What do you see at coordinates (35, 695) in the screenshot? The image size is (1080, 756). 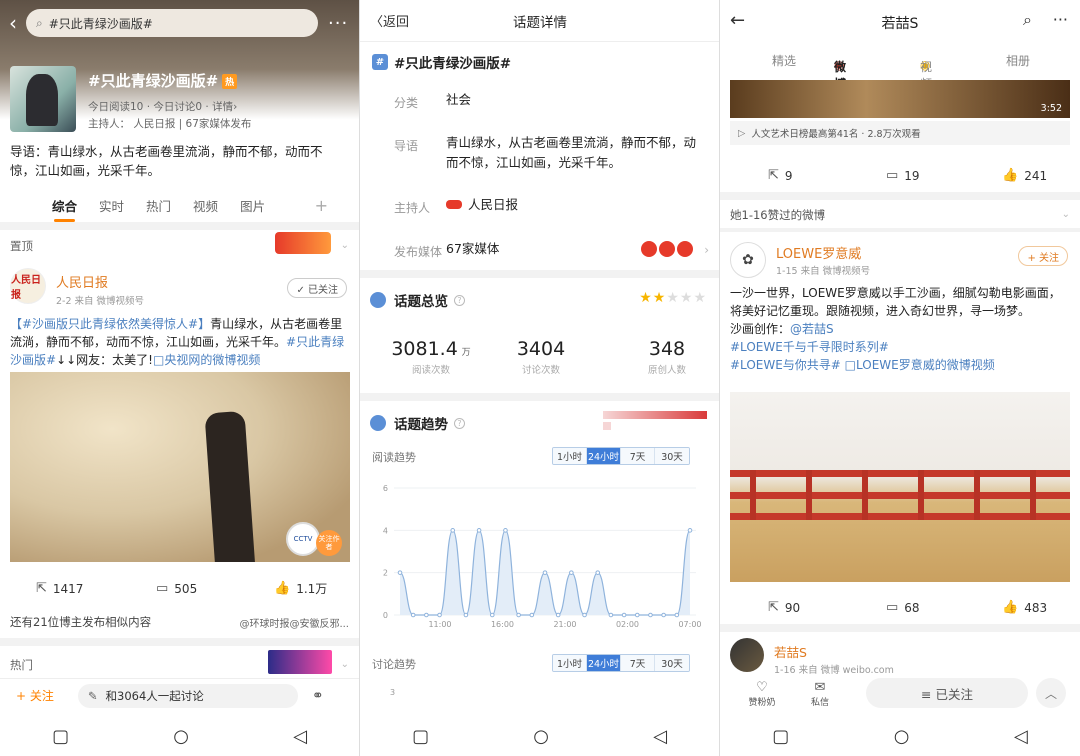 I see `follow-topic-button: + 关注` at bounding box center [35, 695].